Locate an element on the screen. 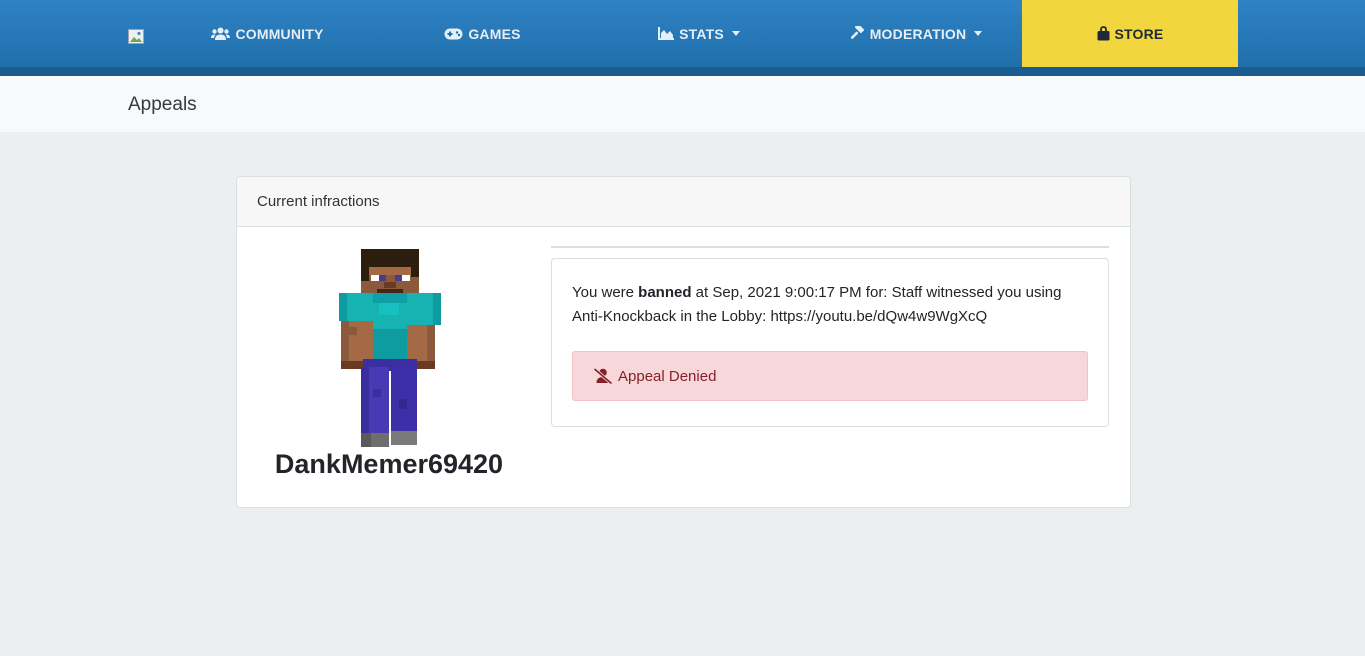 This screenshot has height=656, width=1365. card-header: Current infractions is located at coordinates (683, 202).